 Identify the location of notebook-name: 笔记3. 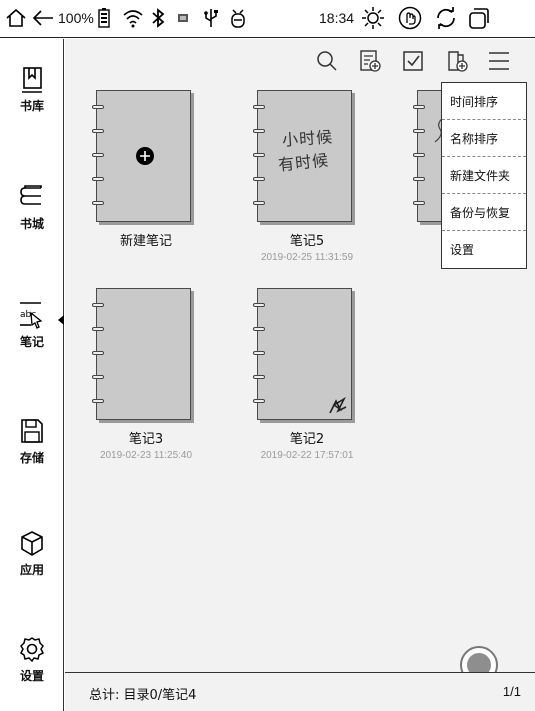
(146, 439).